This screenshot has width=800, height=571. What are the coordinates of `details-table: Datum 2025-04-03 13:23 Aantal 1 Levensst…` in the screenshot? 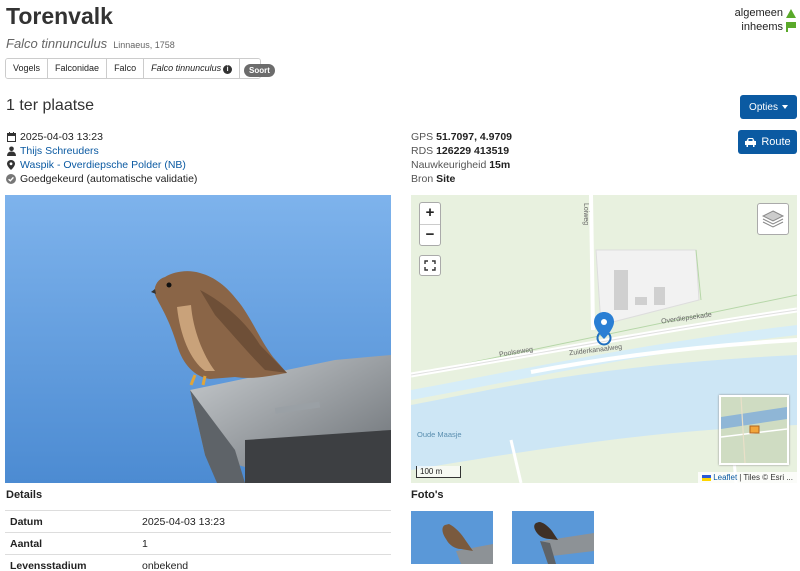 It's located at (198, 540).